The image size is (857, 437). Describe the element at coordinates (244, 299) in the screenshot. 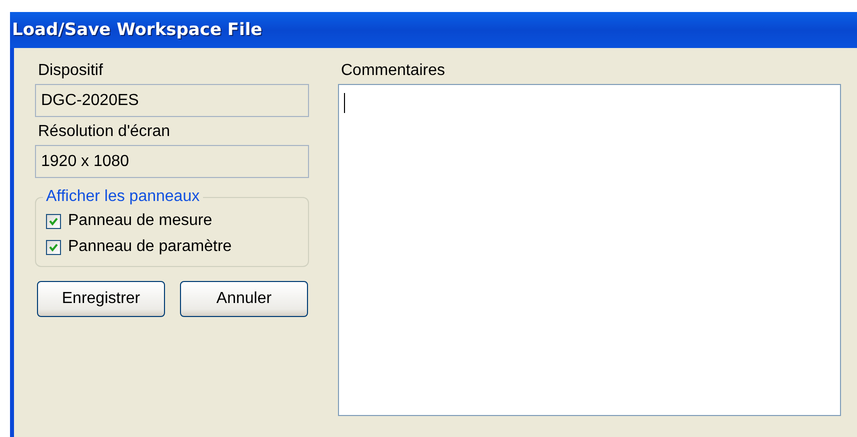

I see `cancel-button: Annuler` at that location.